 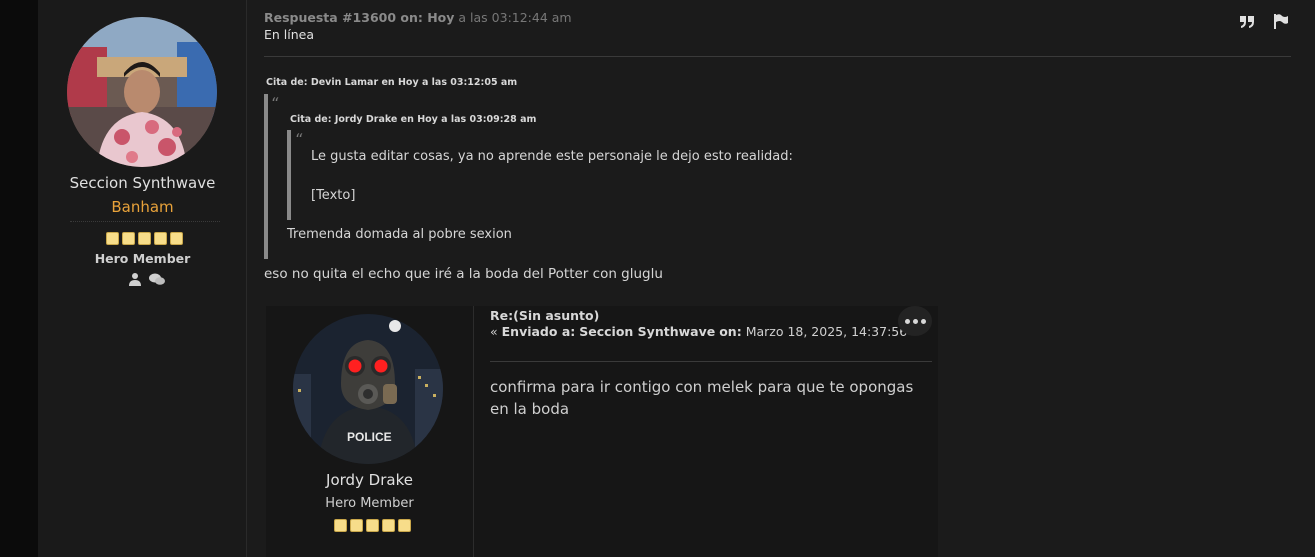 What do you see at coordinates (142, 258) in the screenshot?
I see `poster-group: Hero Member` at bounding box center [142, 258].